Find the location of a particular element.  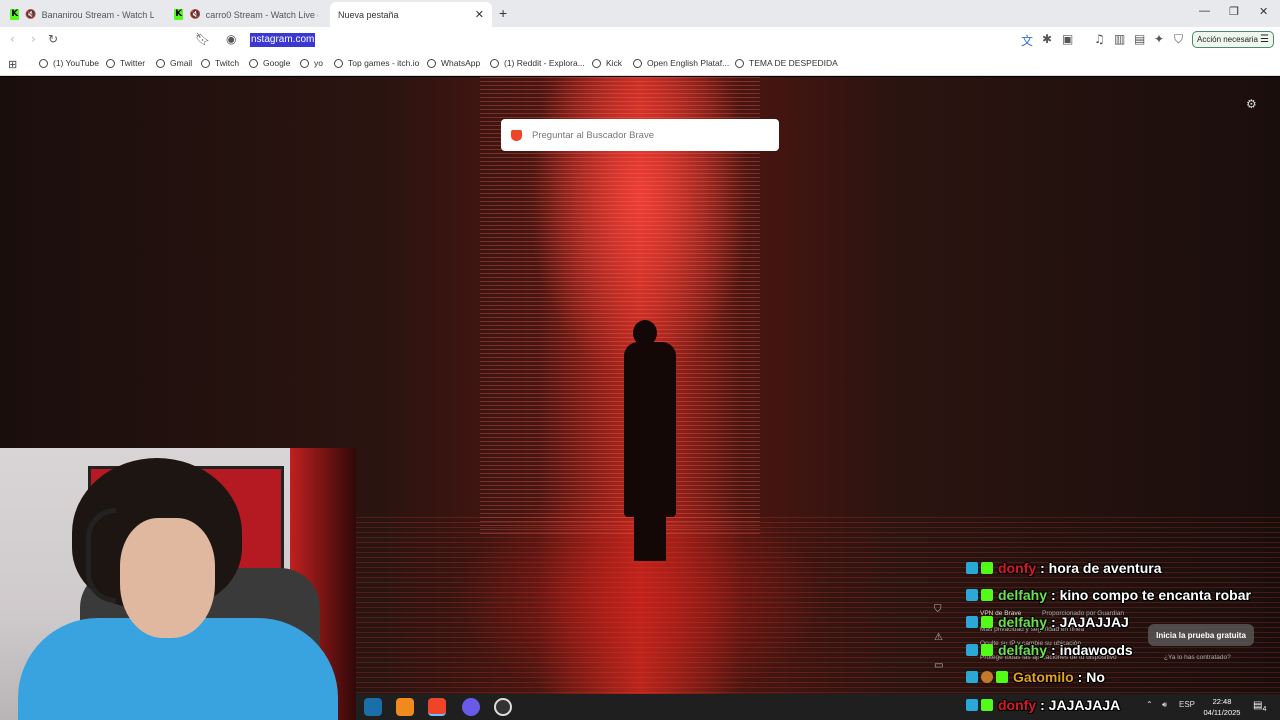

brave-search-box: Preguntar al Buscador Brave is located at coordinates (640, 135).